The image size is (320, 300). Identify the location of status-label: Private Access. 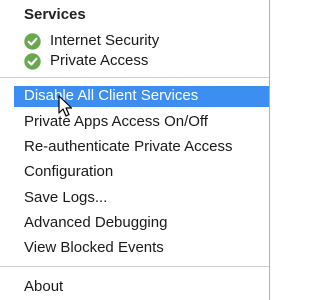
(99, 60).